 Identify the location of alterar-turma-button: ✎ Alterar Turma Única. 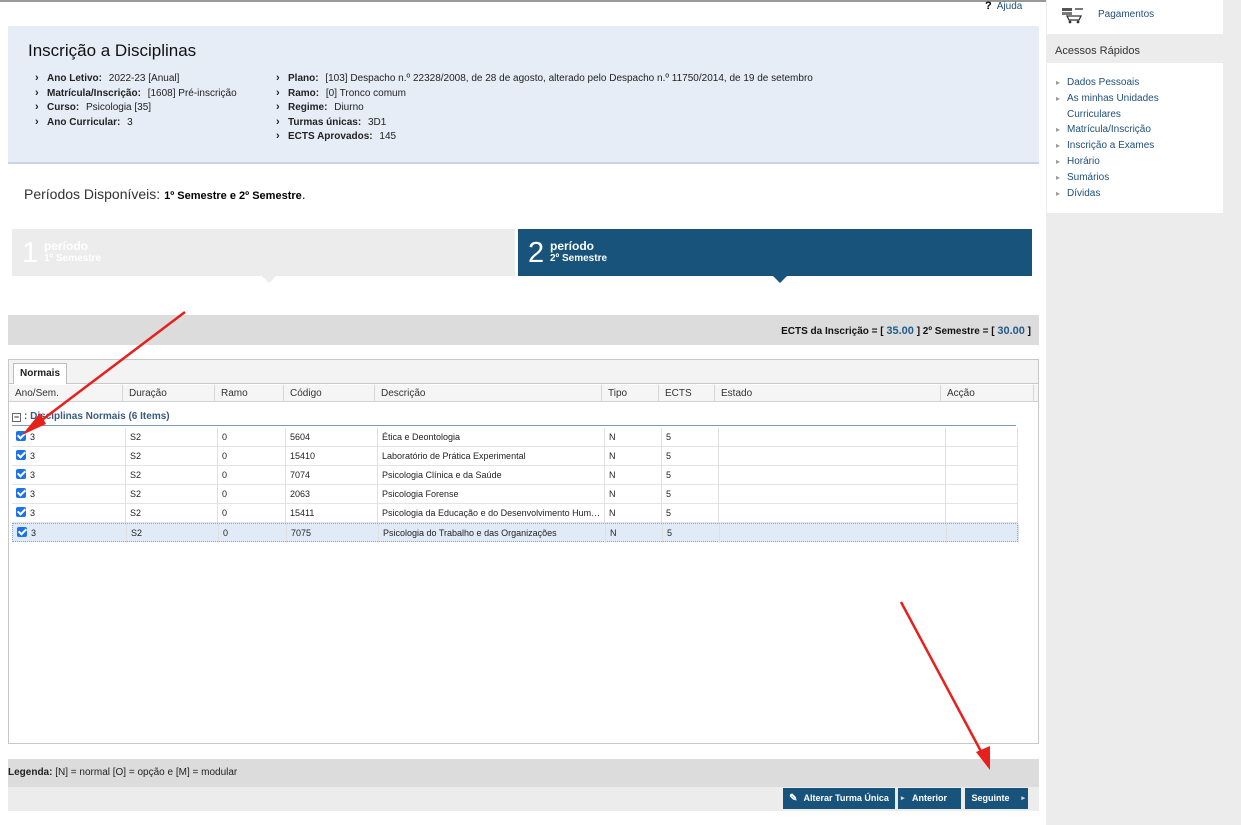
(839, 798).